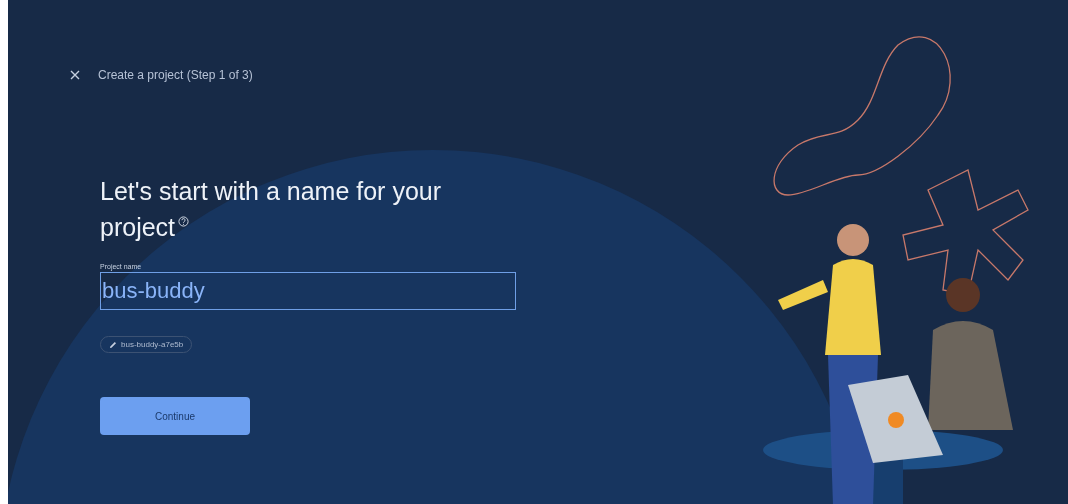  I want to click on project-name-field: bus-buddy, so click(308, 291).